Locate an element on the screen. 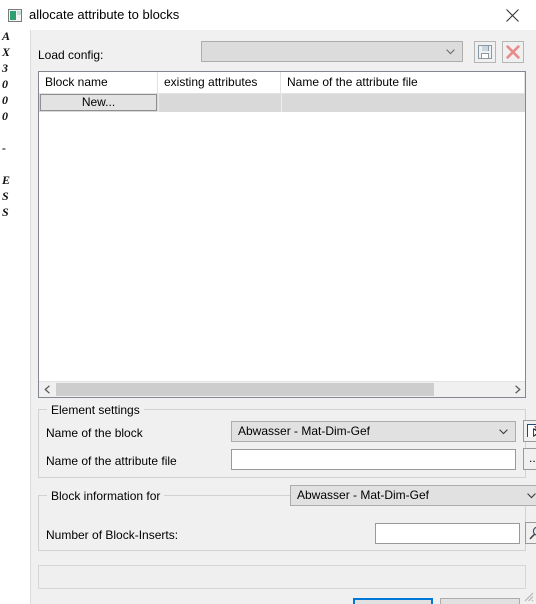 The width and height of the screenshot is (536, 604). app-icon is located at coordinates (15, 15).